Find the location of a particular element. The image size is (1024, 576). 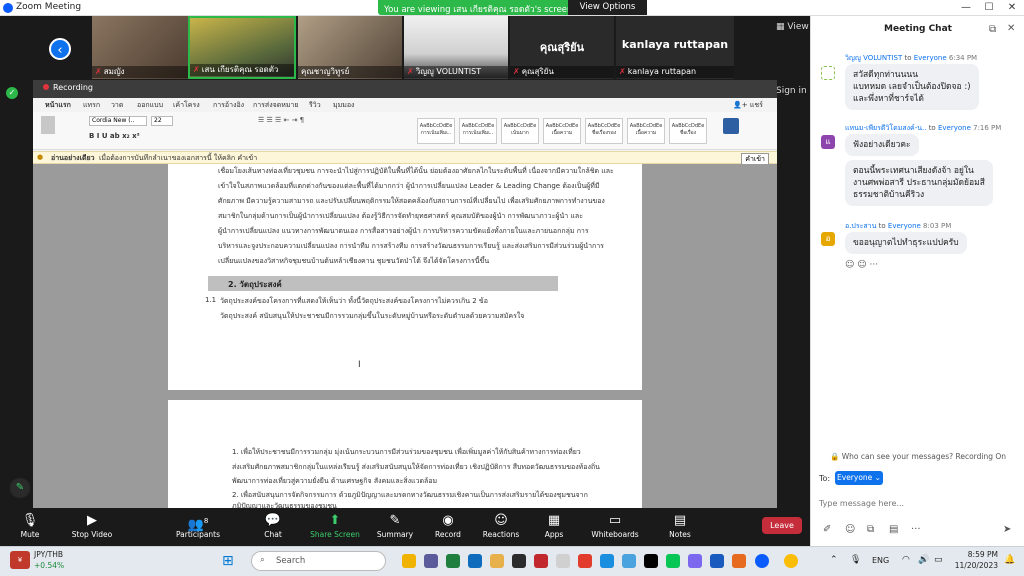

tab-review: รีวิว is located at coordinates (315, 105).